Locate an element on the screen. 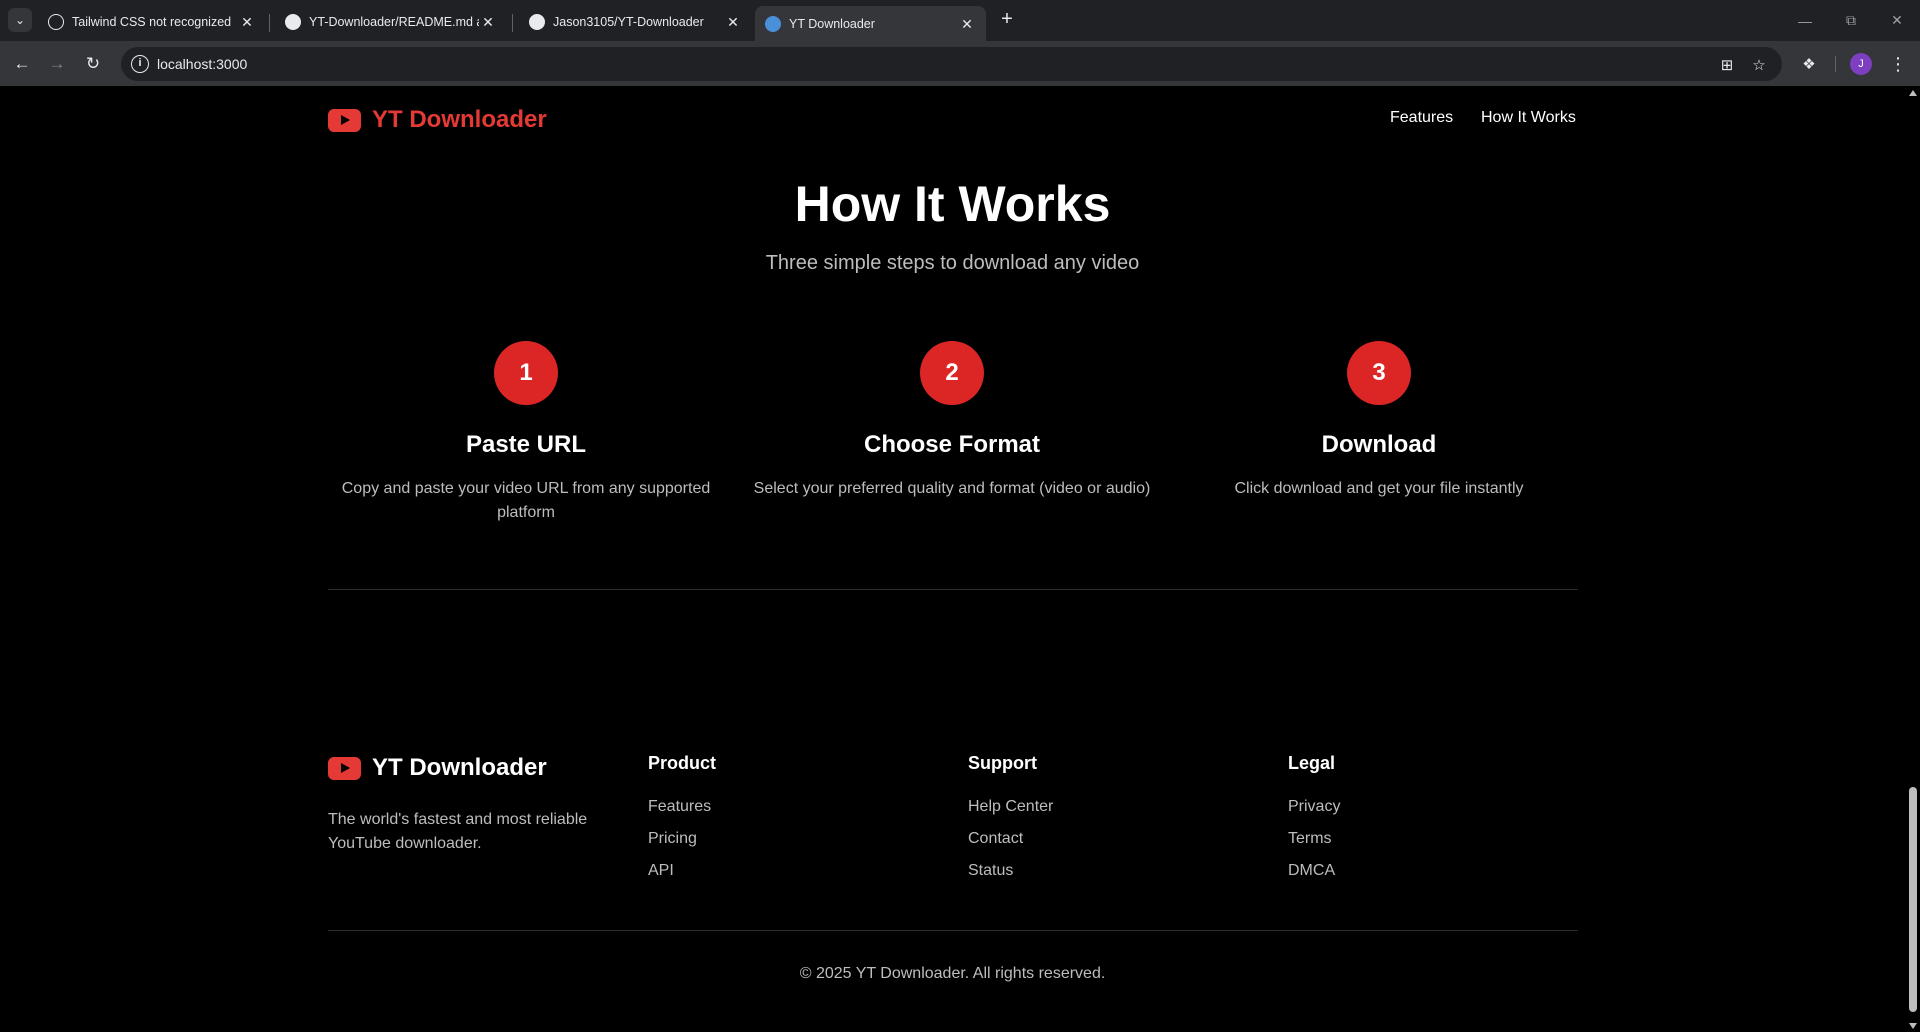  chevron-down-icon: ⌄ is located at coordinates (20, 20).